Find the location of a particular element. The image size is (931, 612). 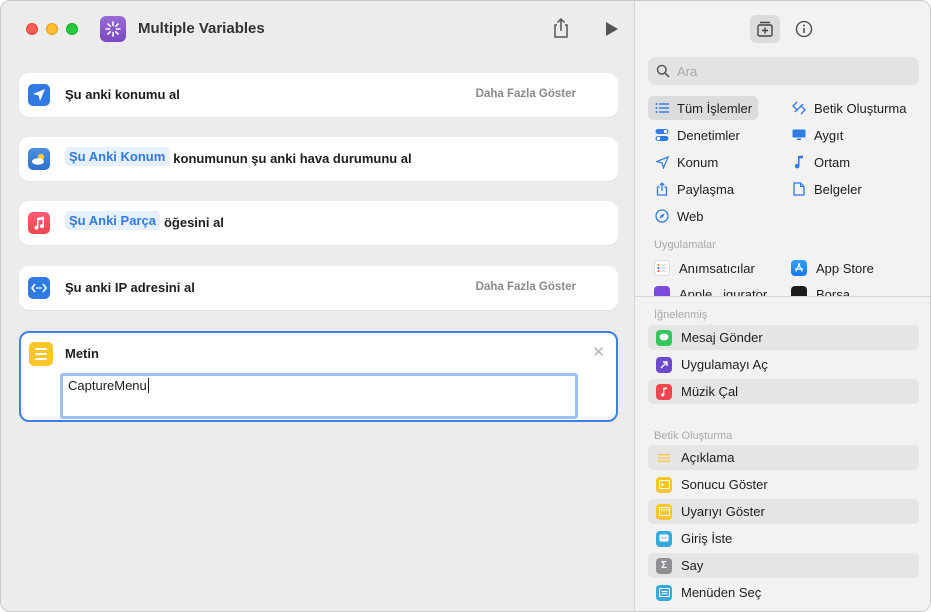

open-app-icon is located at coordinates (664, 364).